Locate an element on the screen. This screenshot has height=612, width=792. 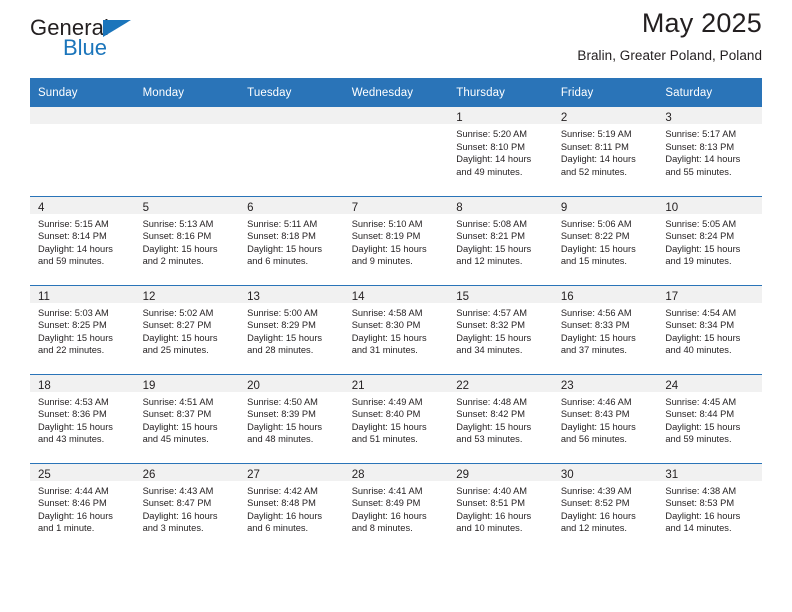
day-number: 8 is located at coordinates (459, 207).